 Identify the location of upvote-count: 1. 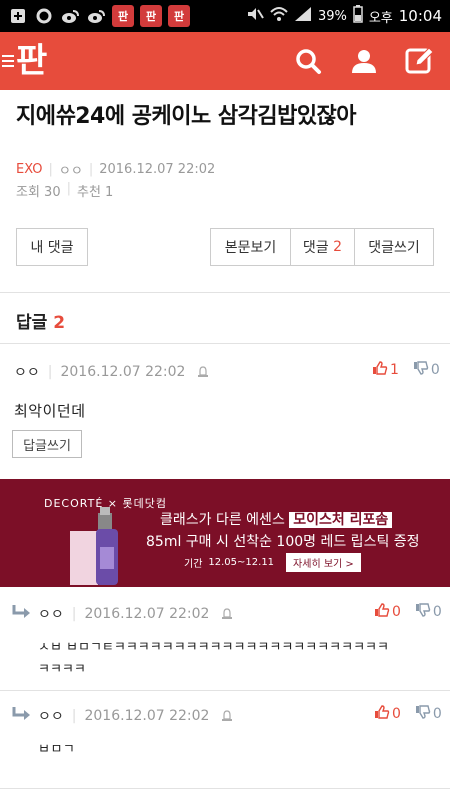
(394, 370).